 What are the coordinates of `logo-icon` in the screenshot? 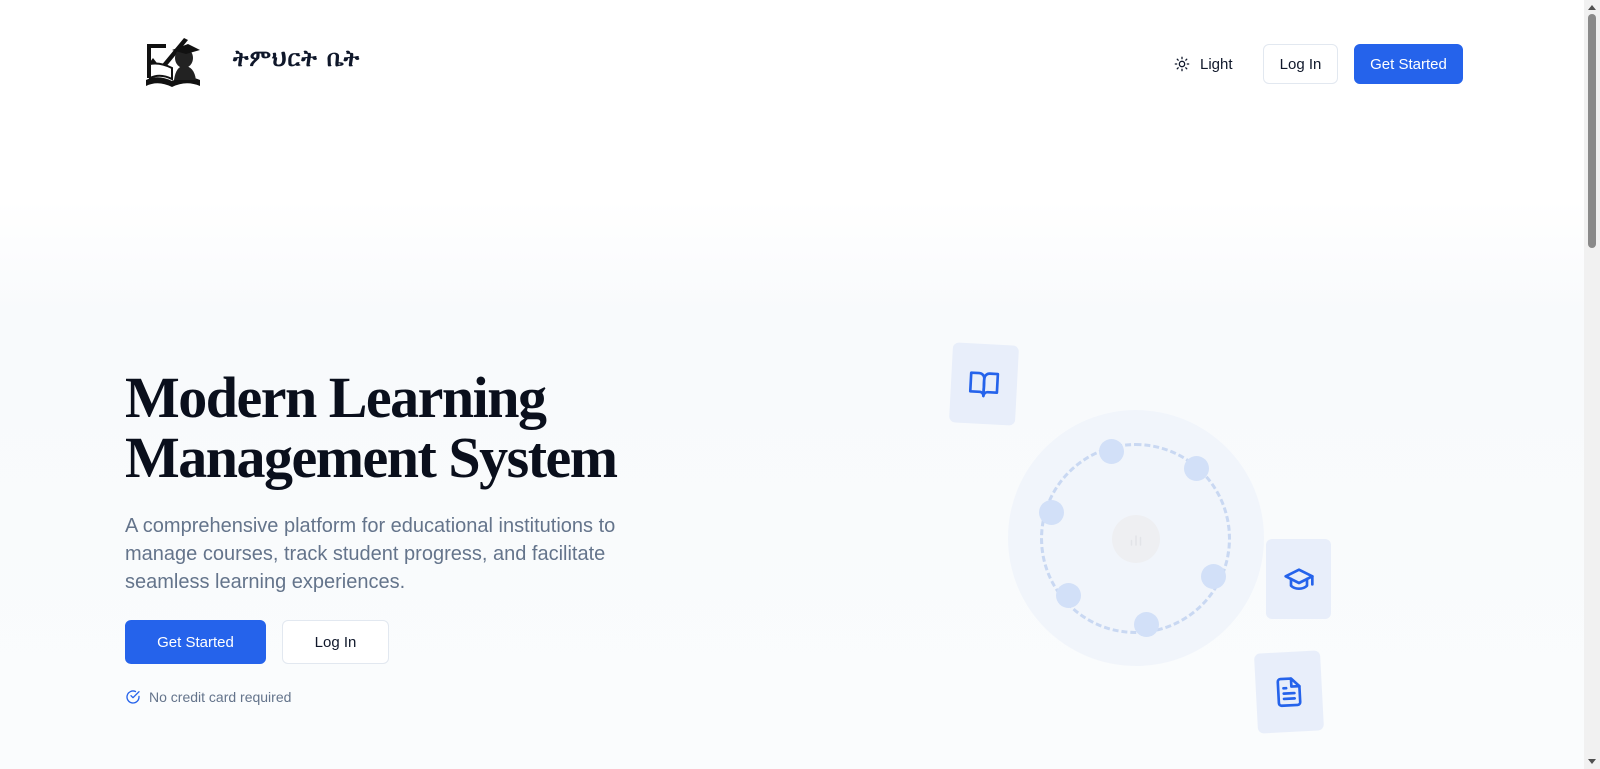 It's located at (173, 62).